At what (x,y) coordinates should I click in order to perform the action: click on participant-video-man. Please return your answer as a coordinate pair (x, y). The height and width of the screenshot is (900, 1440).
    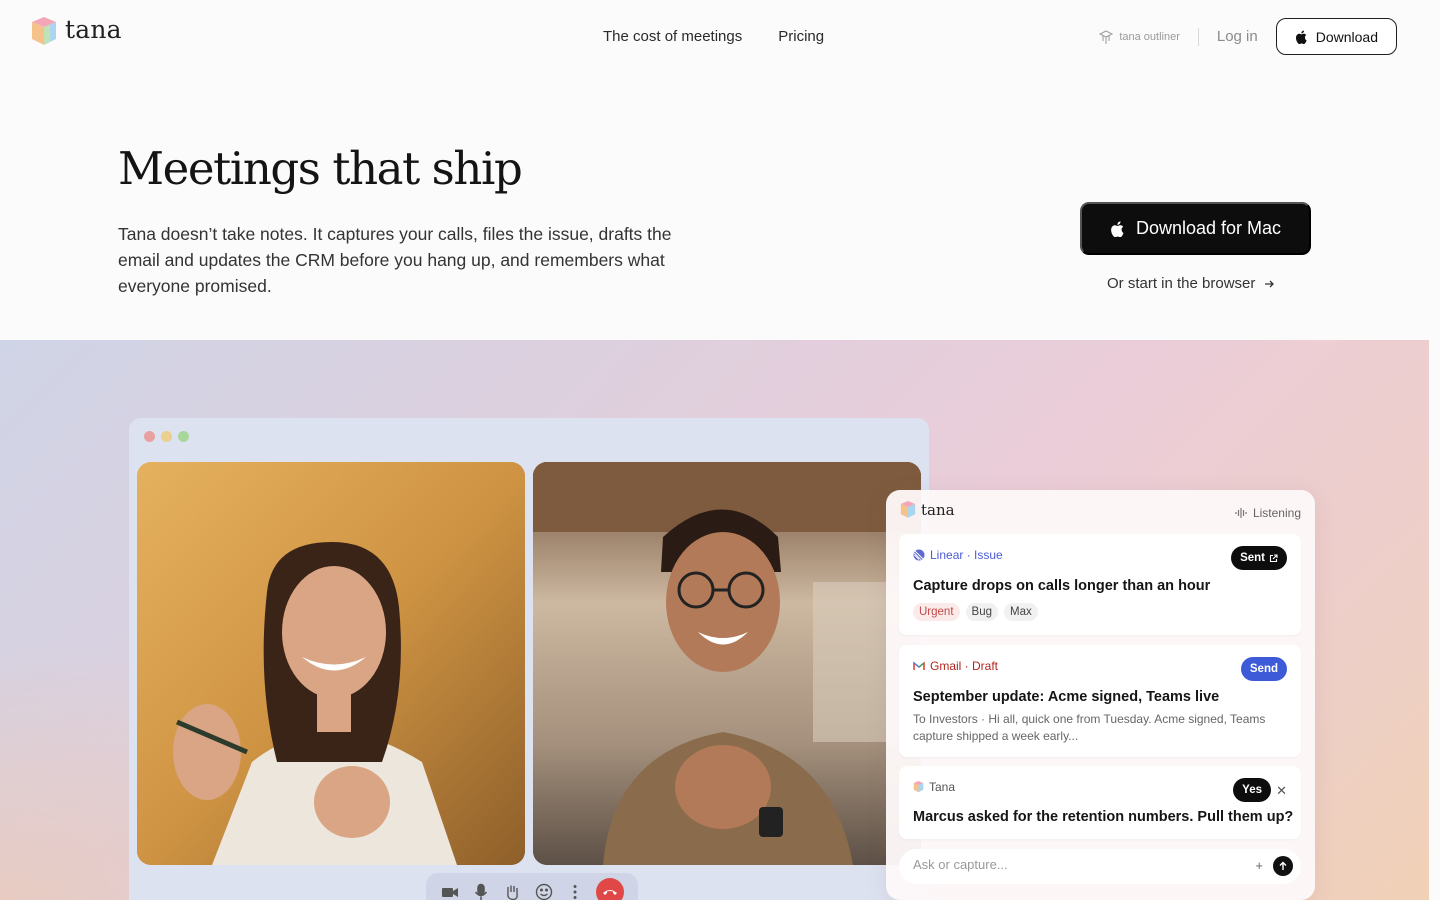
    Looking at the image, I should click on (727, 663).